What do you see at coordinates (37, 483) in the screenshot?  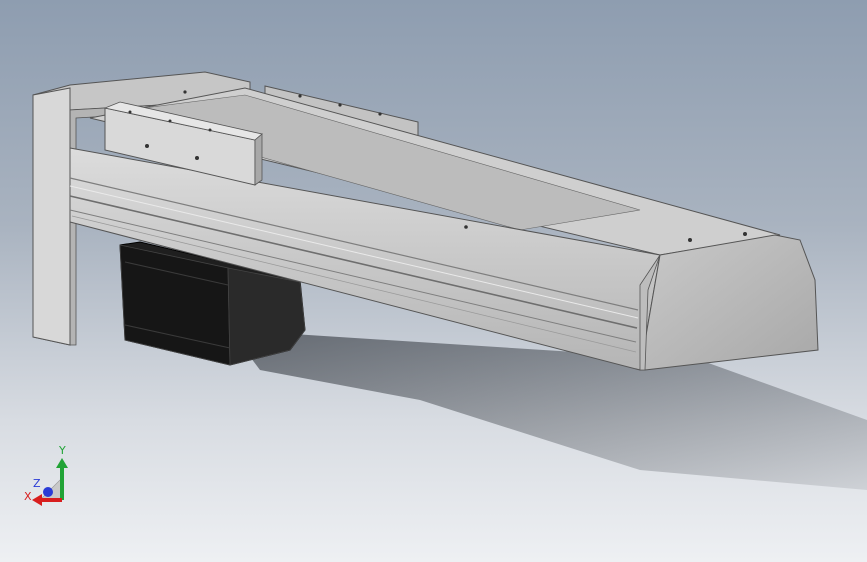 I see `z-axis-label: Z` at bounding box center [37, 483].